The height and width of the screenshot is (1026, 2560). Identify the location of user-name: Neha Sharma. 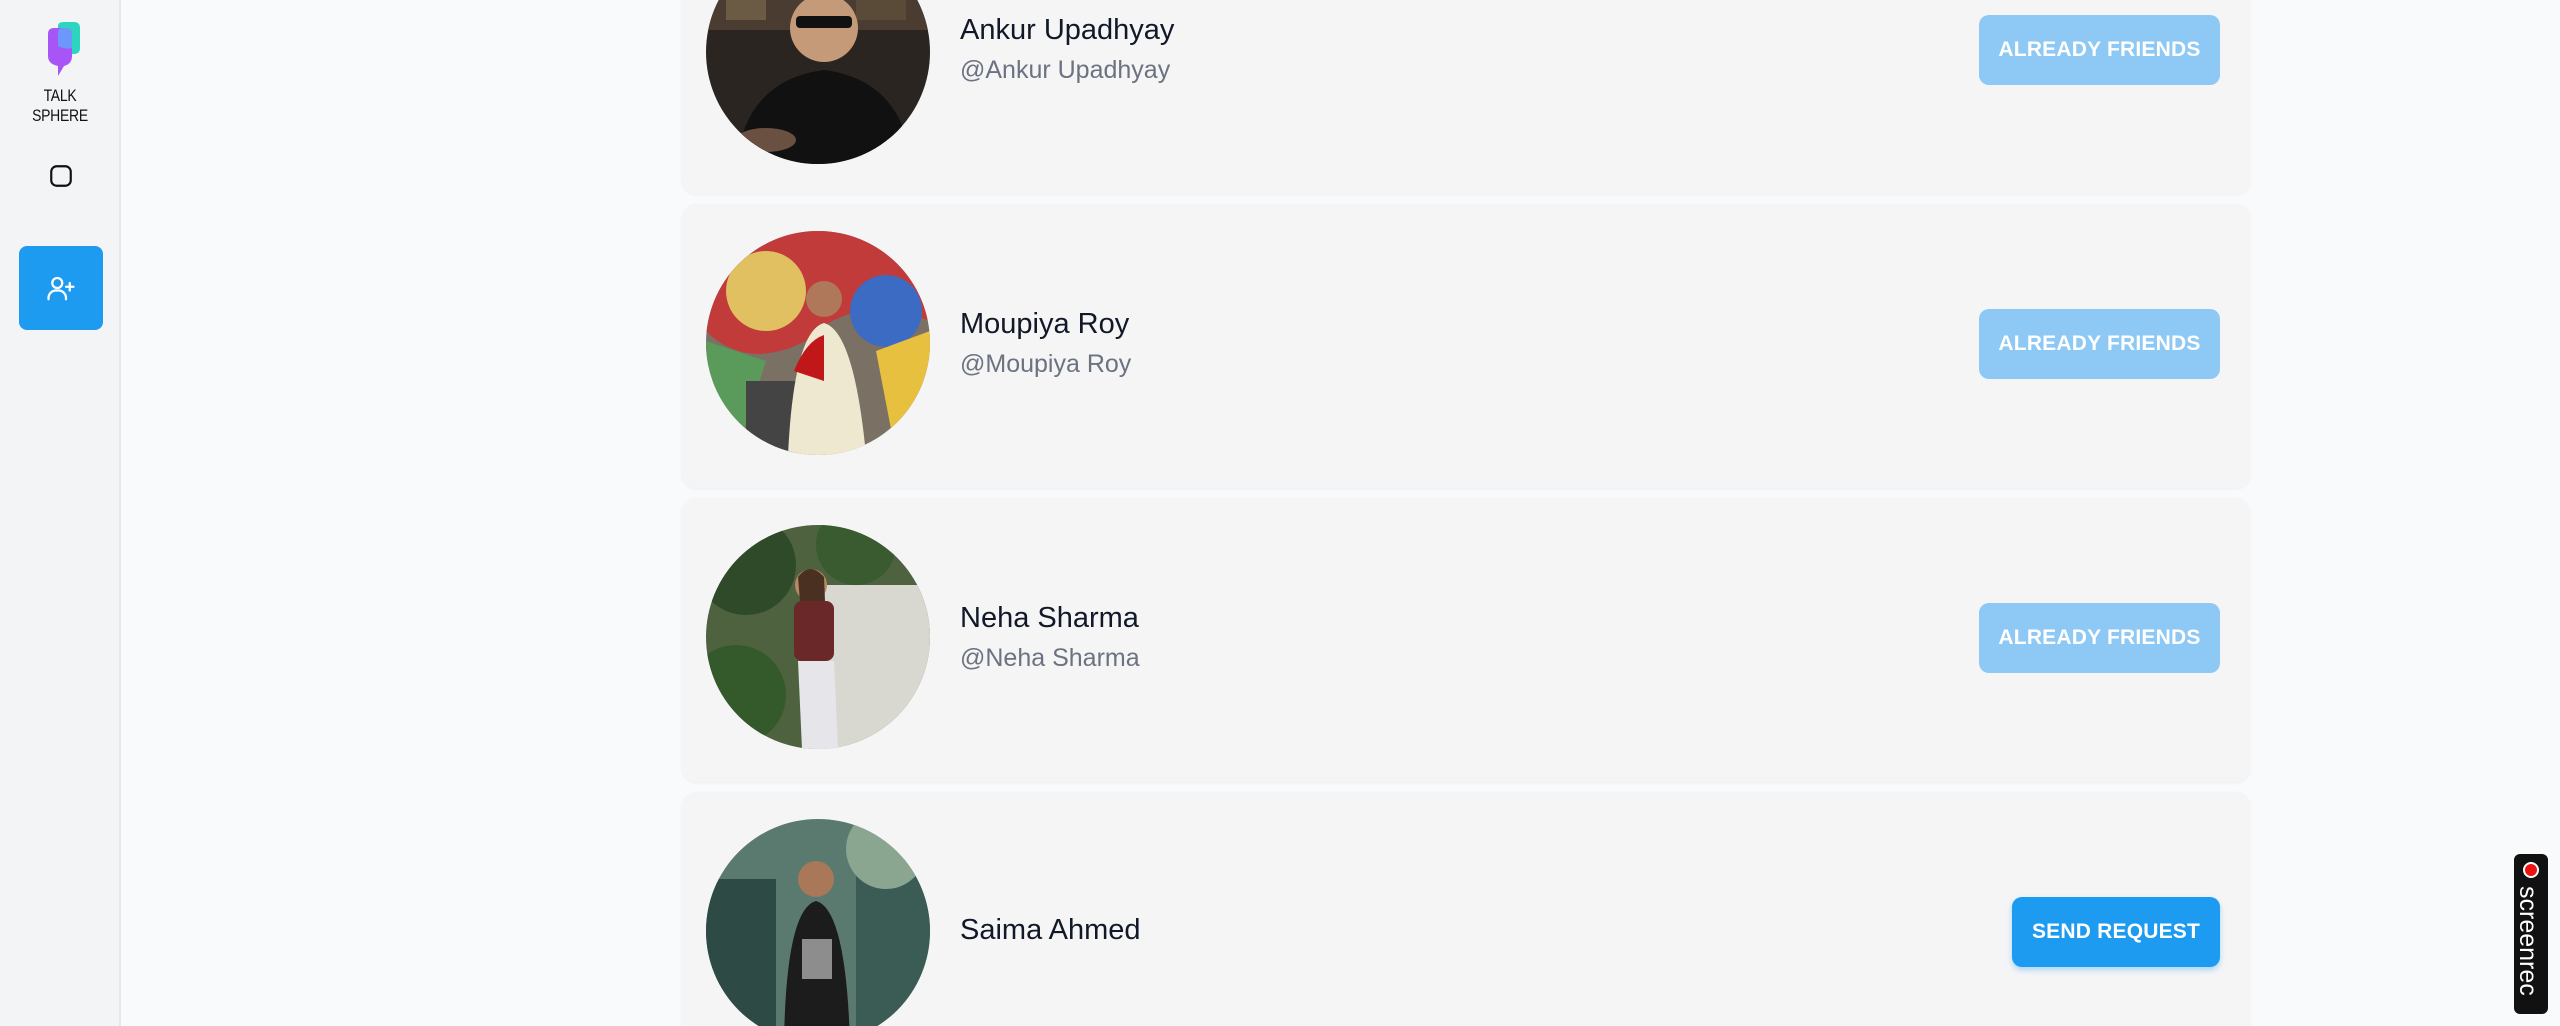
(1049, 618).